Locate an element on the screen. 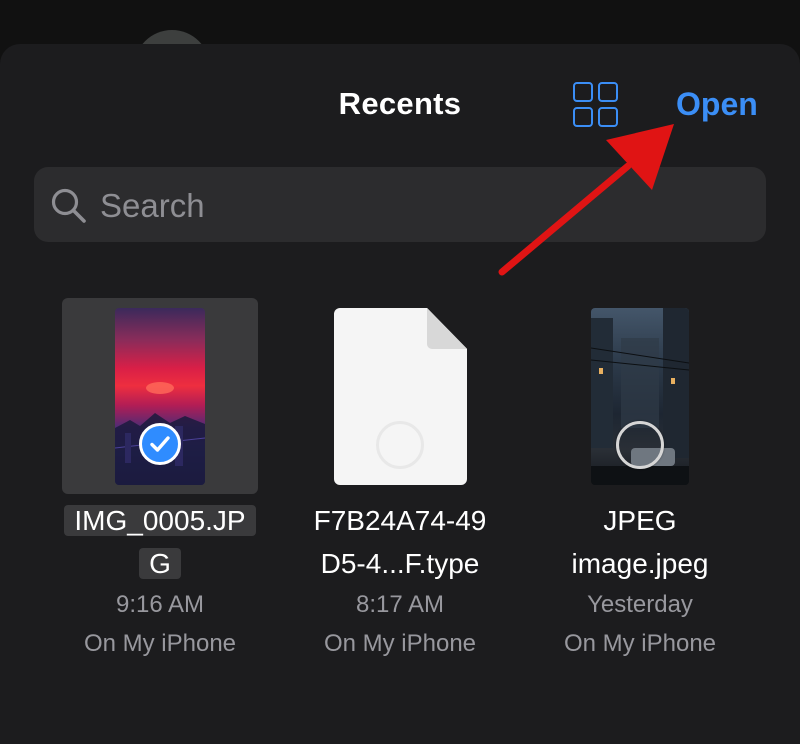 Image resolution: width=800 pixels, height=744 pixels. search-icon is located at coordinates (68, 205).